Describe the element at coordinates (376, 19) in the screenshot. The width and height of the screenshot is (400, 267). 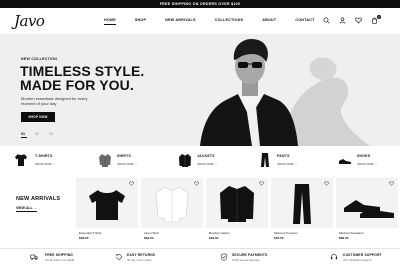
I see `cart-button: 0` at that location.